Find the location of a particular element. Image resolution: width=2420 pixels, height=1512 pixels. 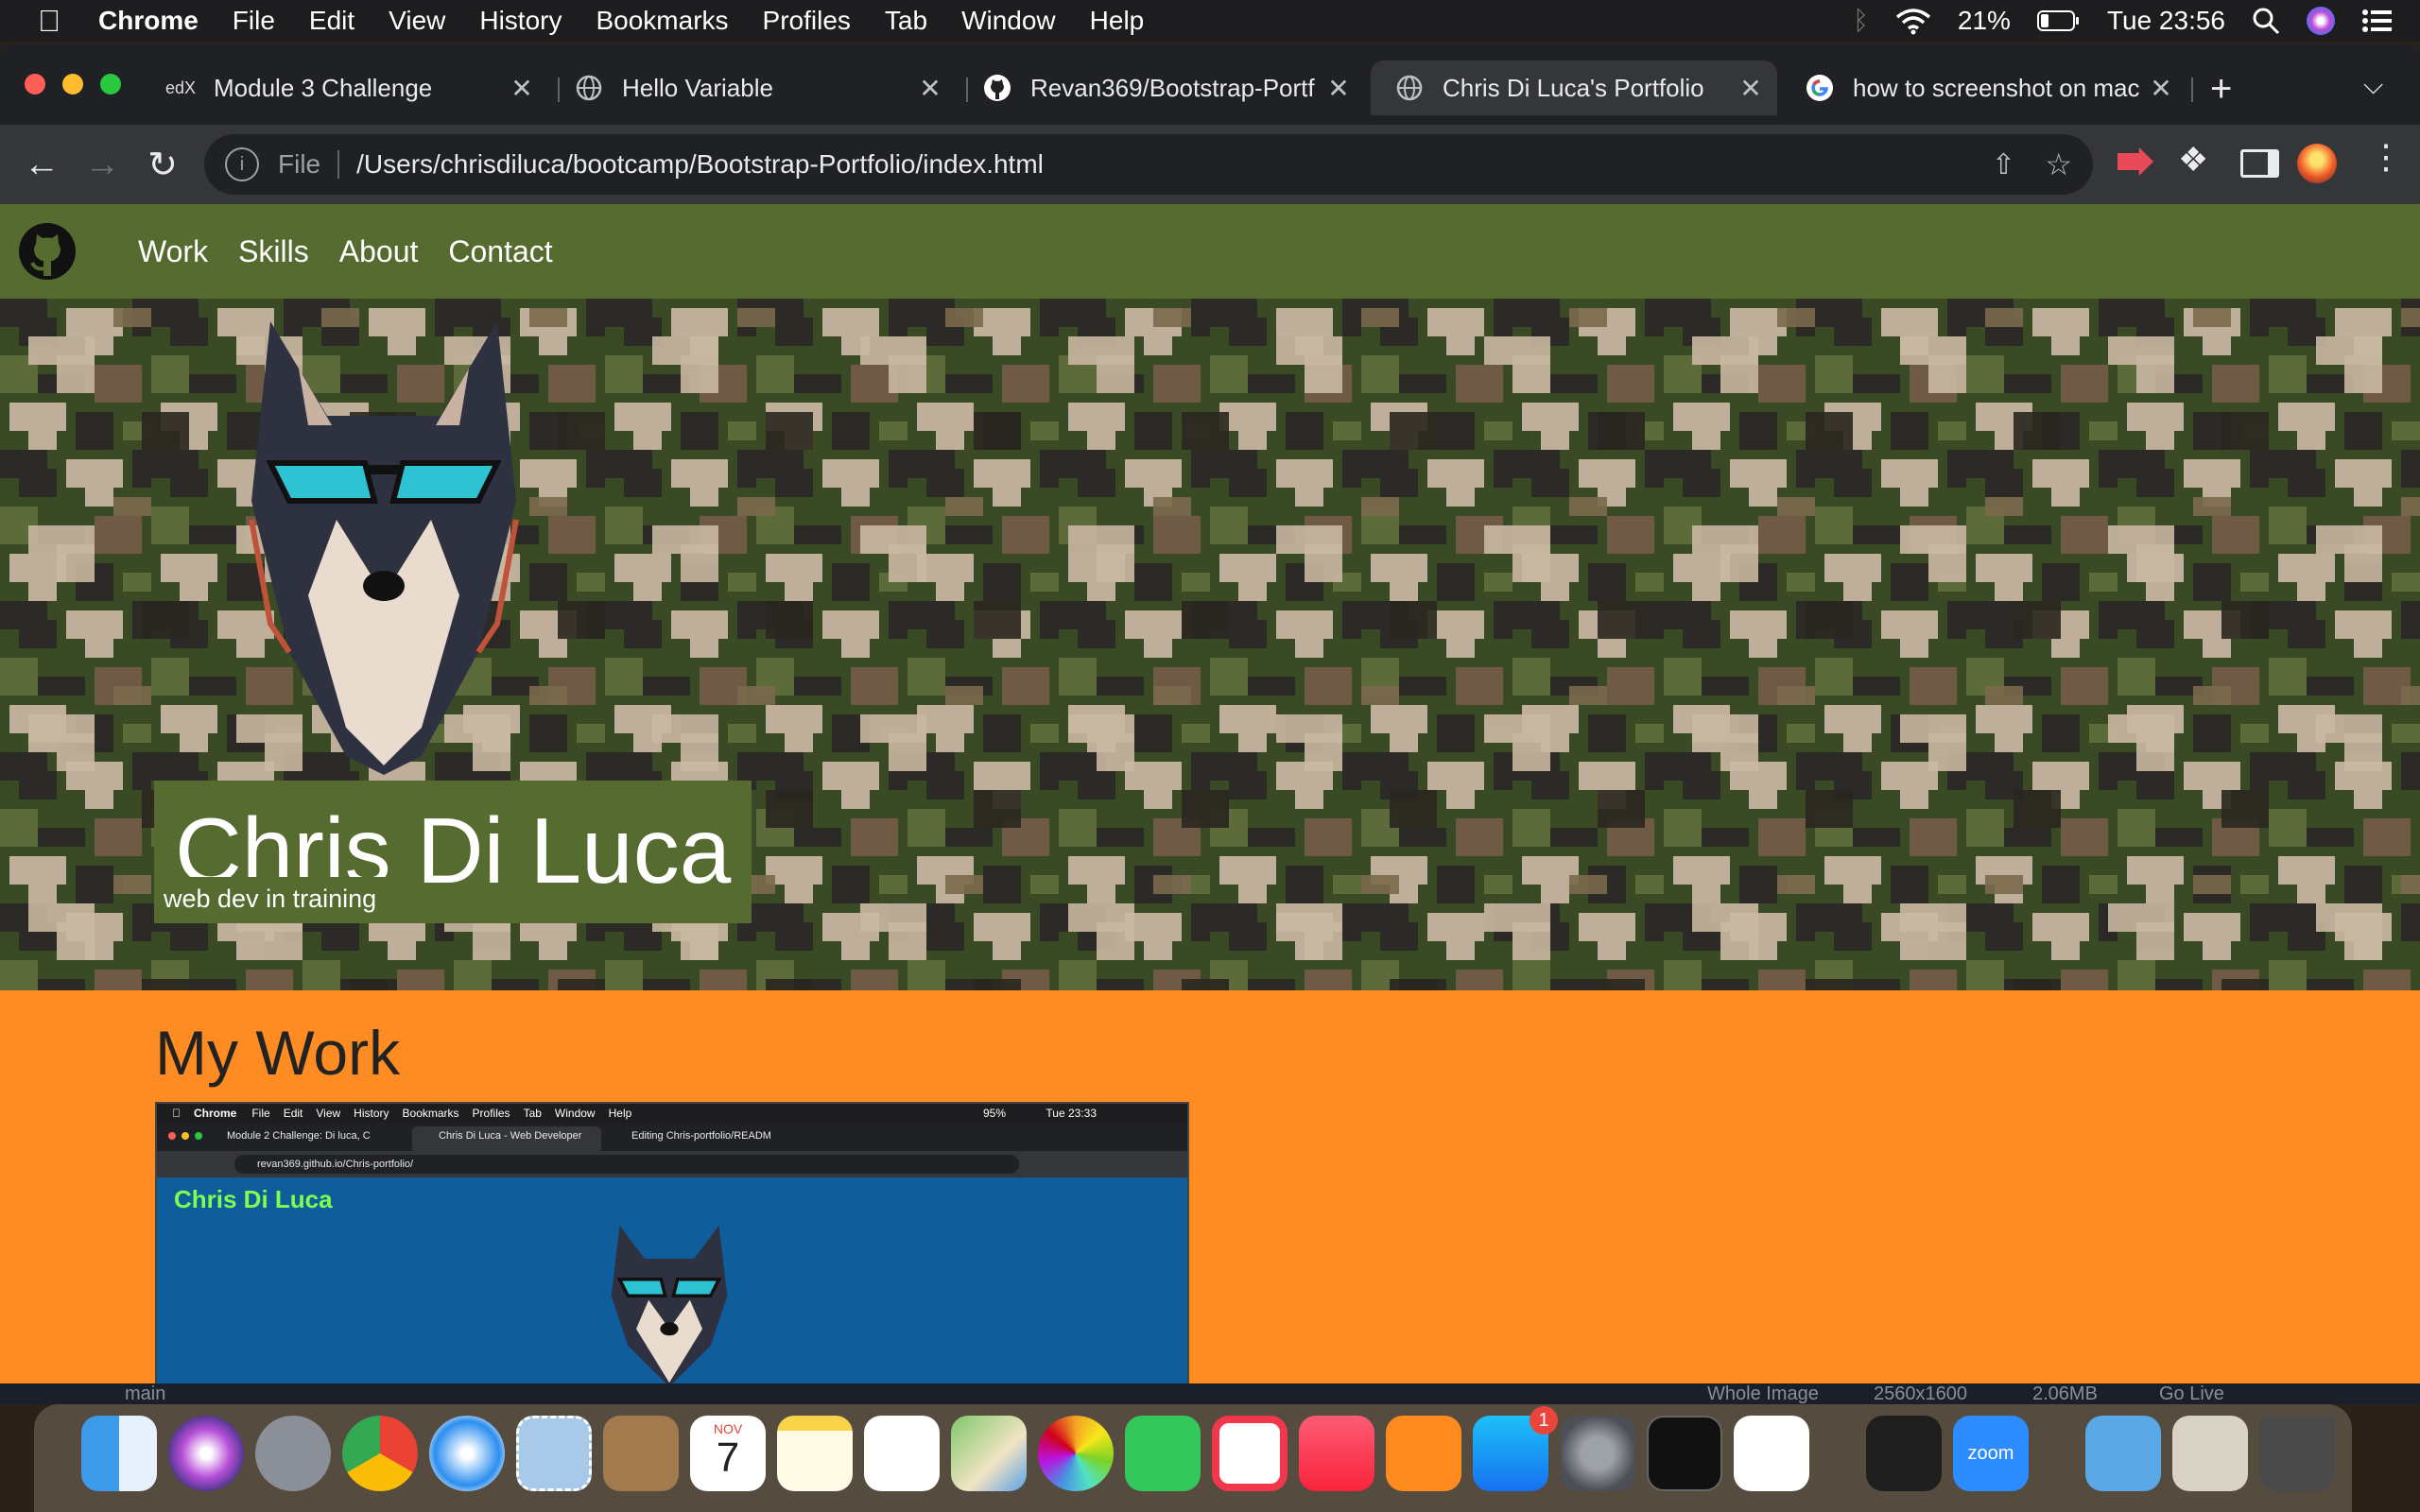

reminders-icon is located at coordinates (902, 1453).